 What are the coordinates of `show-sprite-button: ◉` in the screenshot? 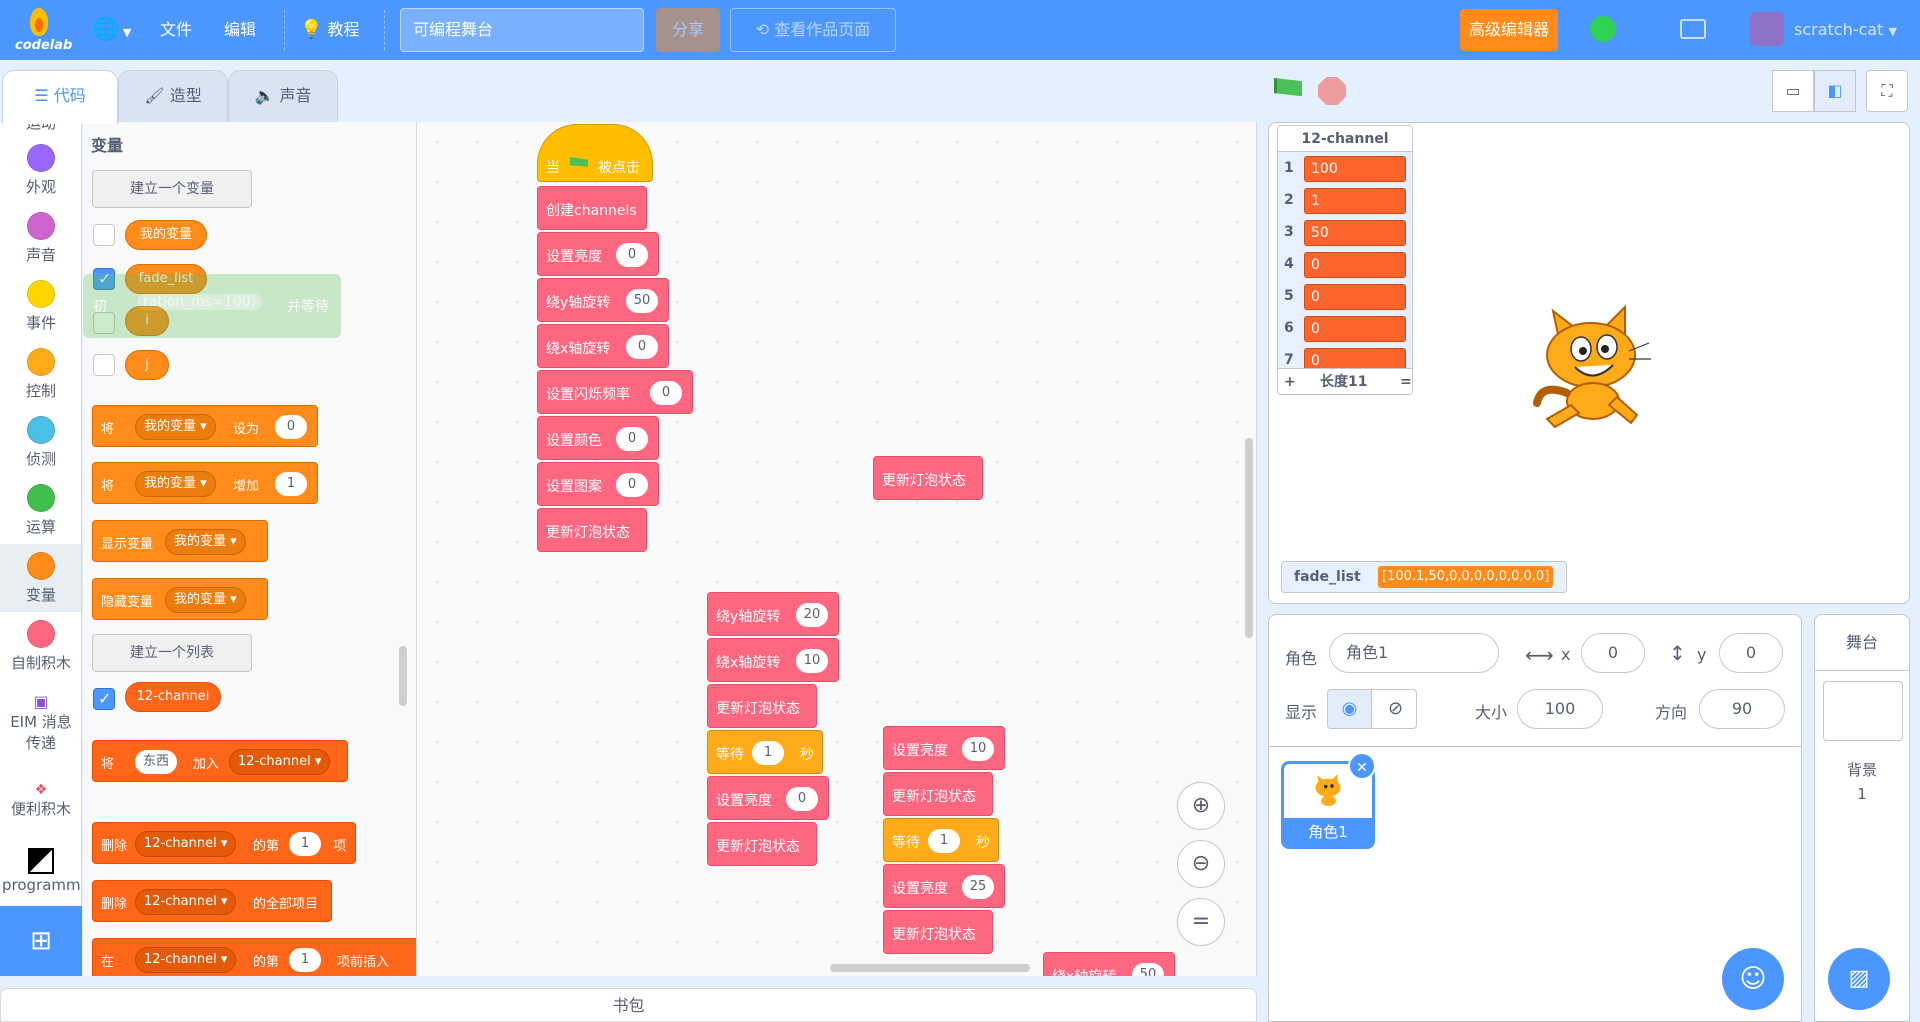 It's located at (1350, 709).